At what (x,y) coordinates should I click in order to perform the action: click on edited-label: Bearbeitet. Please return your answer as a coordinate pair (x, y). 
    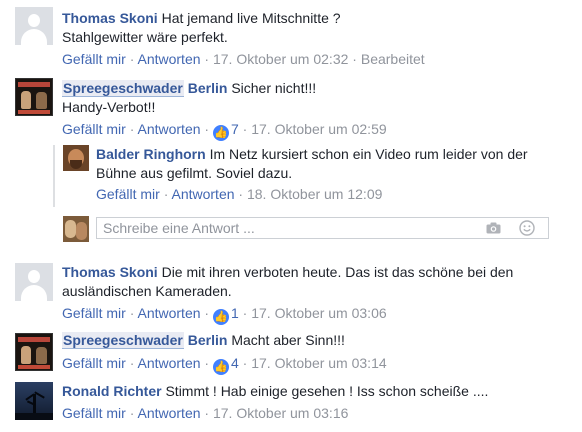
    Looking at the image, I should click on (393, 59).